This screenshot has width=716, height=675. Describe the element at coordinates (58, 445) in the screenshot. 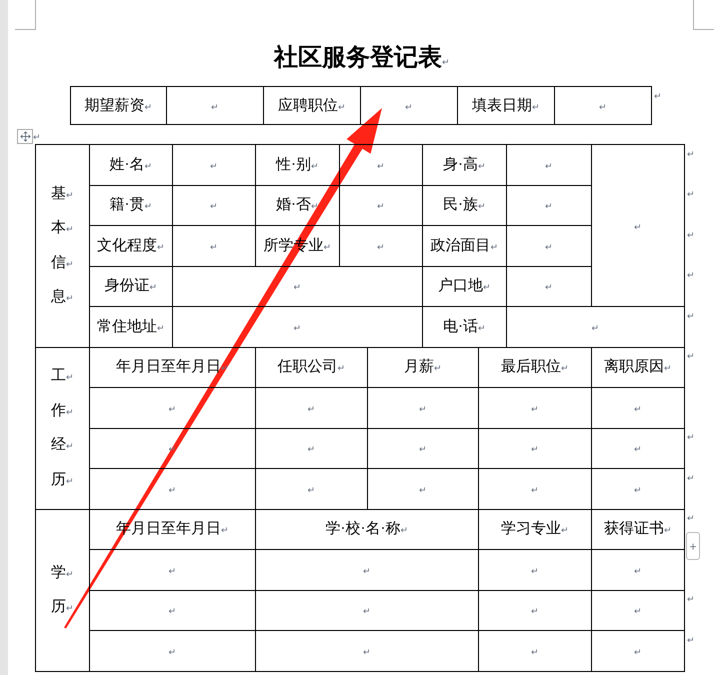

I see `section-label: 经` at that location.